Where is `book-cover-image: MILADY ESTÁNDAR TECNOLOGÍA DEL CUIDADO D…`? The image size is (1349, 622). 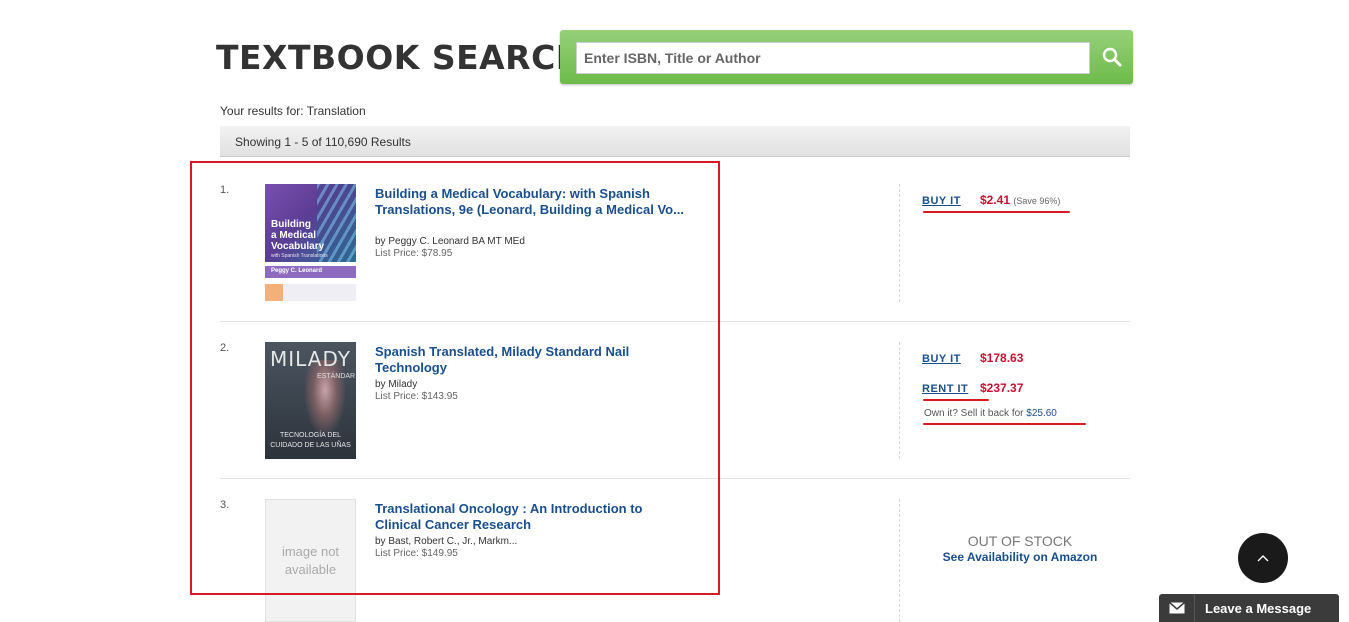
book-cover-image: MILADY ESTÁNDAR TECNOLOGÍA DEL CUIDADO D… is located at coordinates (310, 400).